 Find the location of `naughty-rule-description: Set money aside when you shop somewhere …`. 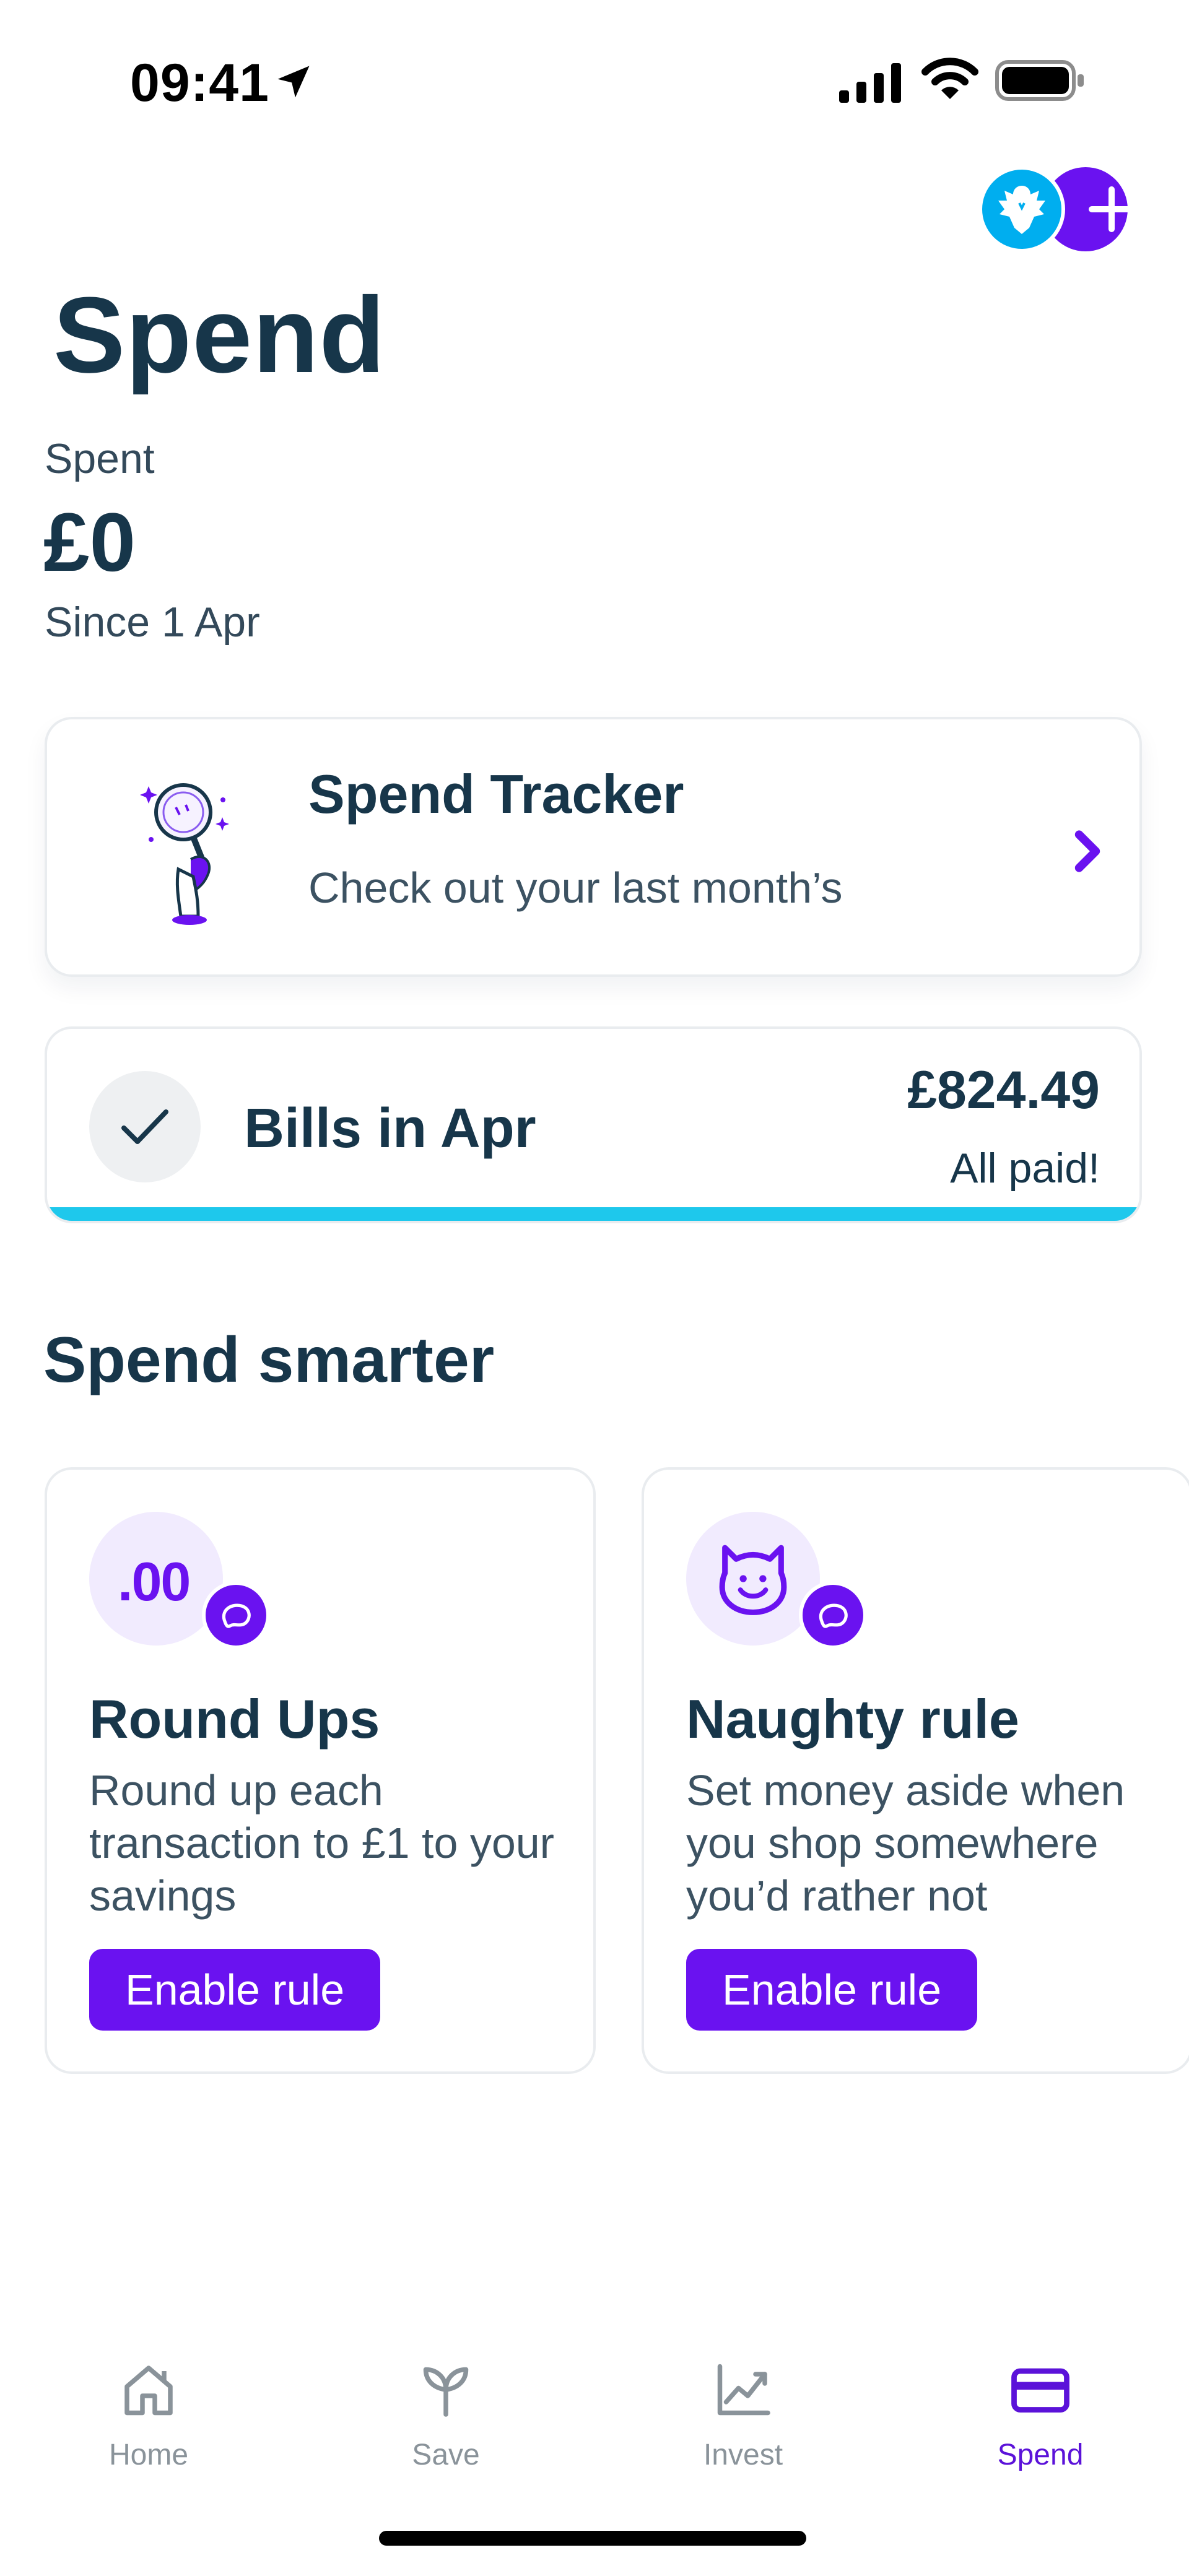

naughty-rule-description: Set money aside when you shop somewhere … is located at coordinates (906, 1843).